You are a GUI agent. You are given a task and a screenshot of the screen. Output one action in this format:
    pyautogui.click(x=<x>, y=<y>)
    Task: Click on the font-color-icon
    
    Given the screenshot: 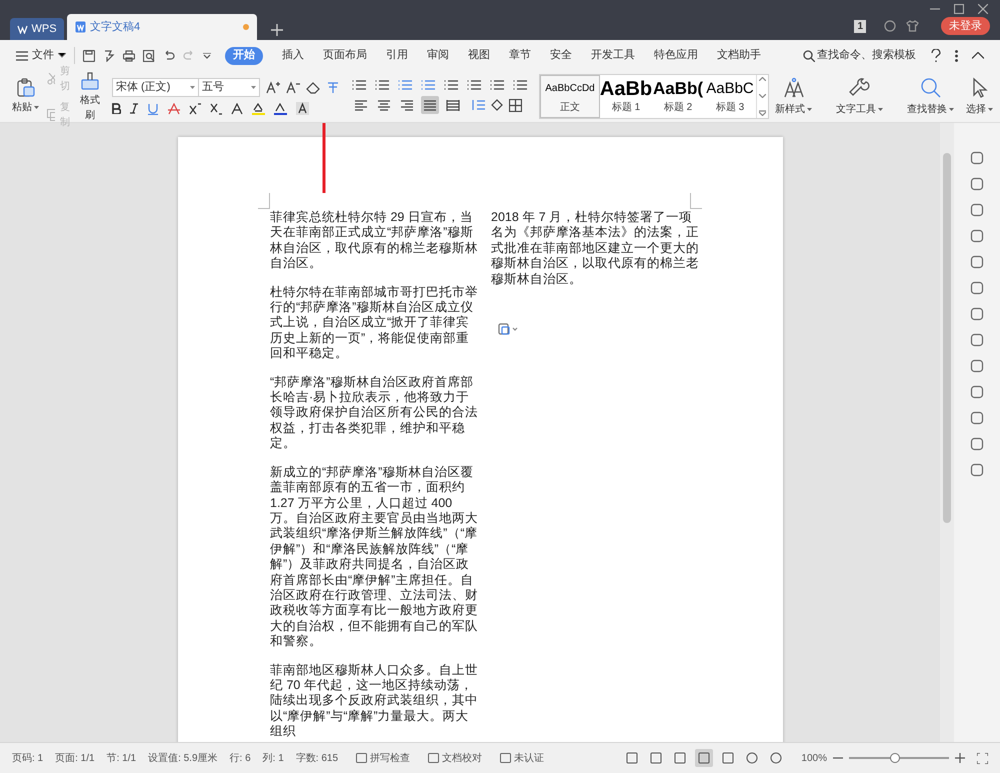 What is the action you would take?
    pyautogui.click(x=280, y=108)
    